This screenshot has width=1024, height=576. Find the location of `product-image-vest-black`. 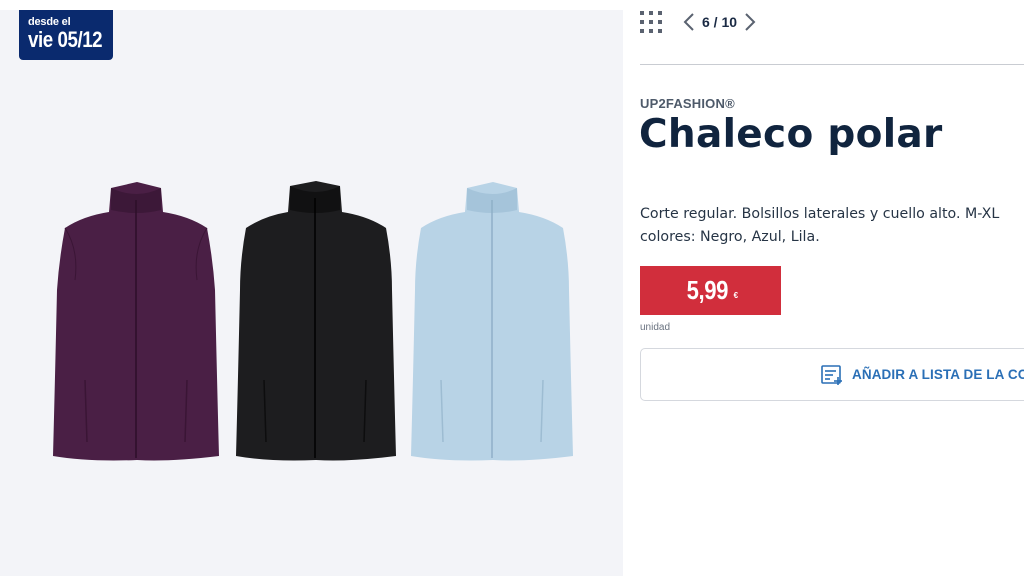

product-image-vest-black is located at coordinates (316, 321).